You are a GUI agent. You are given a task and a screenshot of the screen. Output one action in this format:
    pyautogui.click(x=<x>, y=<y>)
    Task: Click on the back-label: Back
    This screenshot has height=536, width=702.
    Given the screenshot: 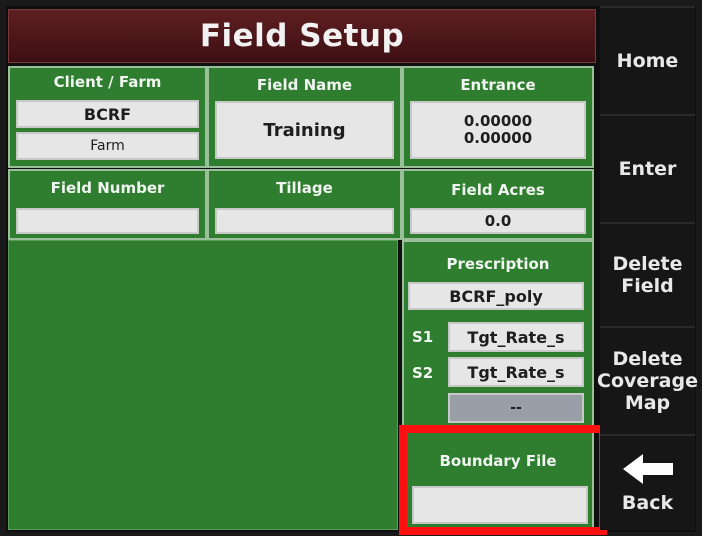 What is the action you would take?
    pyautogui.click(x=647, y=503)
    